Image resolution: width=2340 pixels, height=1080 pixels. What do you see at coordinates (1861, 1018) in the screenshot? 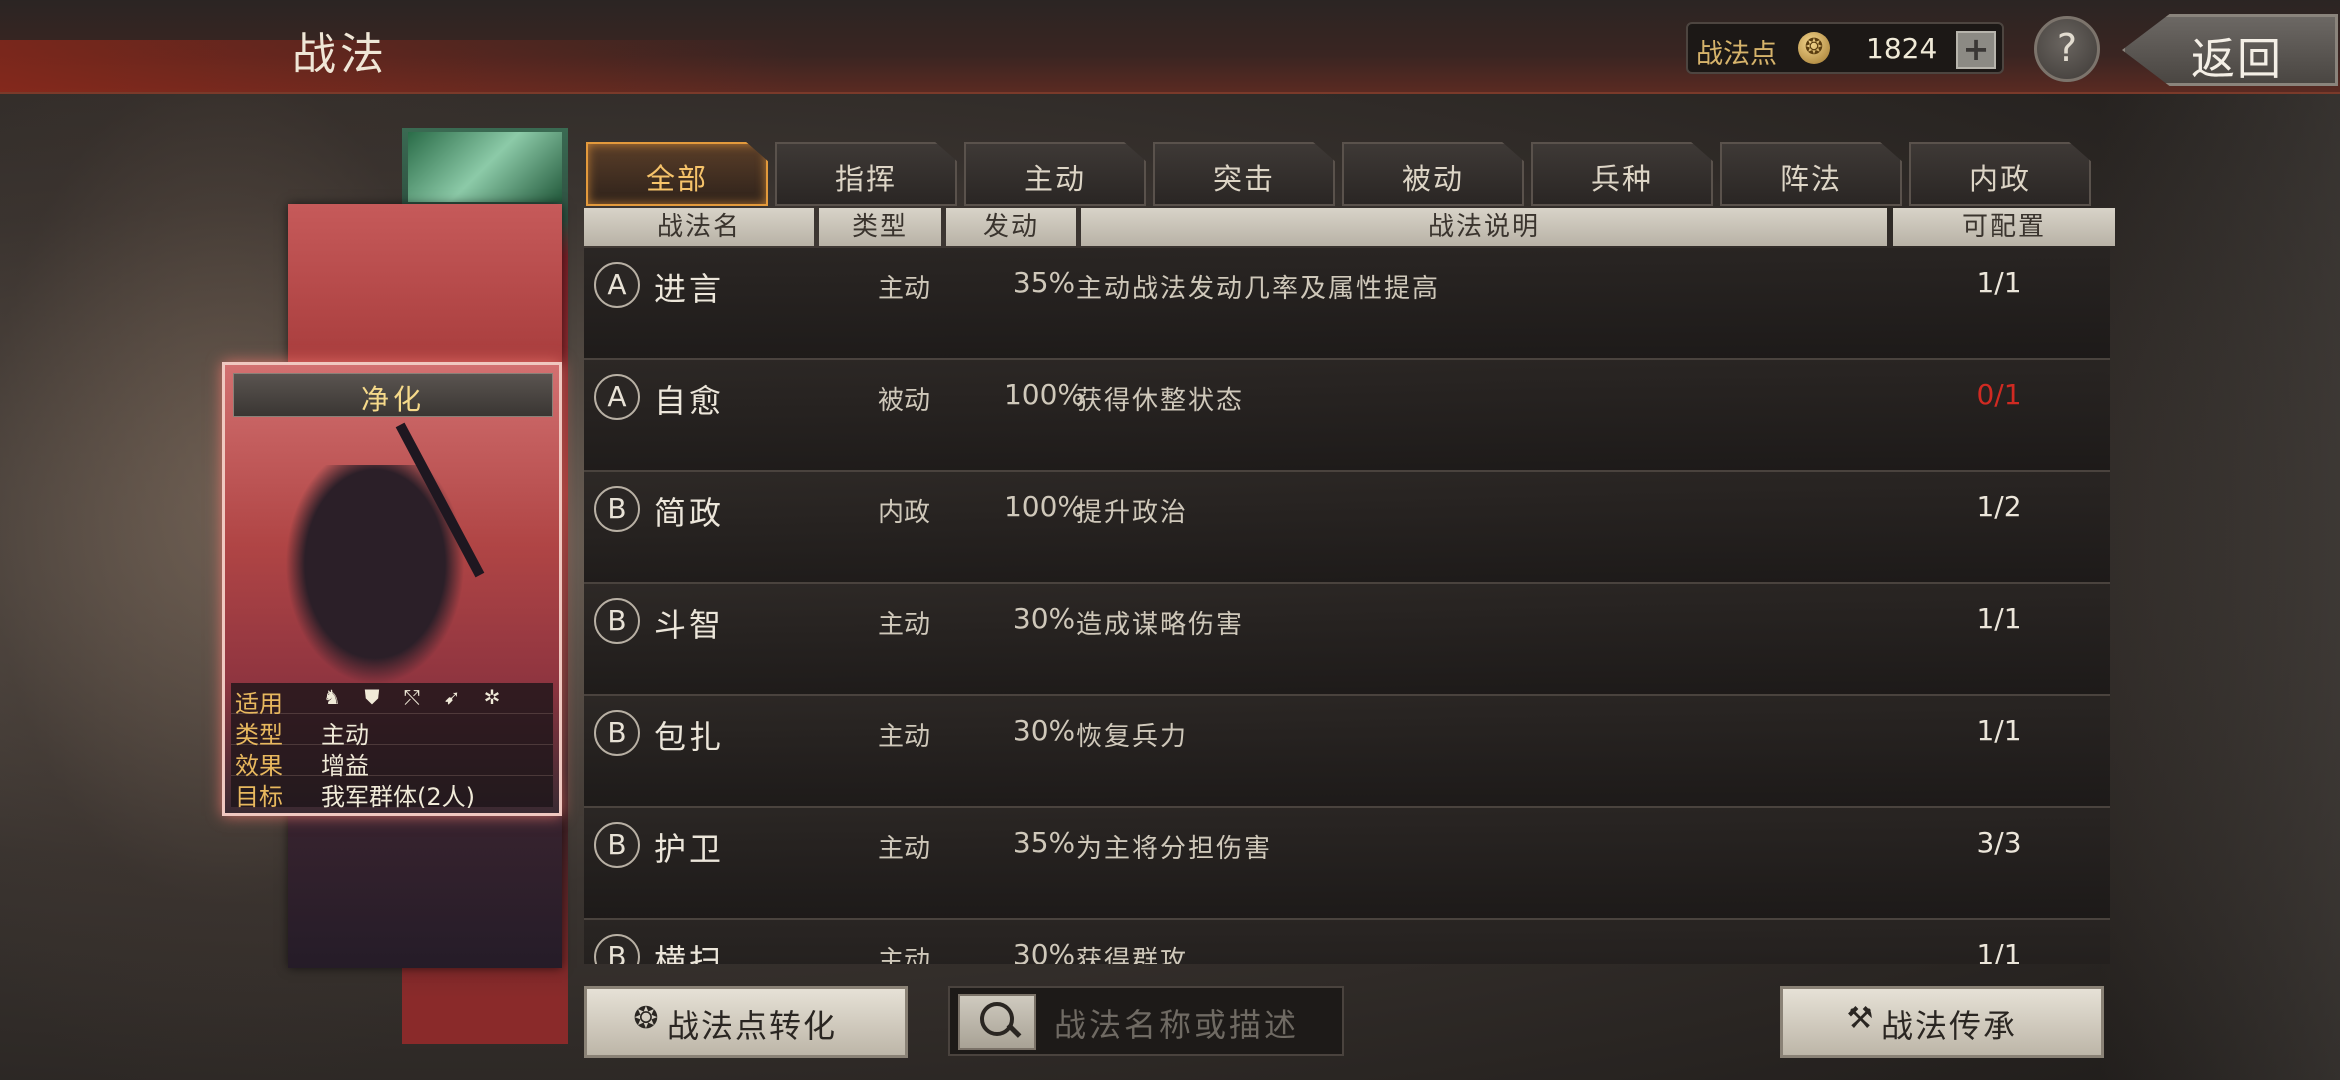
I see `hammer-icon: ⚒` at bounding box center [1861, 1018].